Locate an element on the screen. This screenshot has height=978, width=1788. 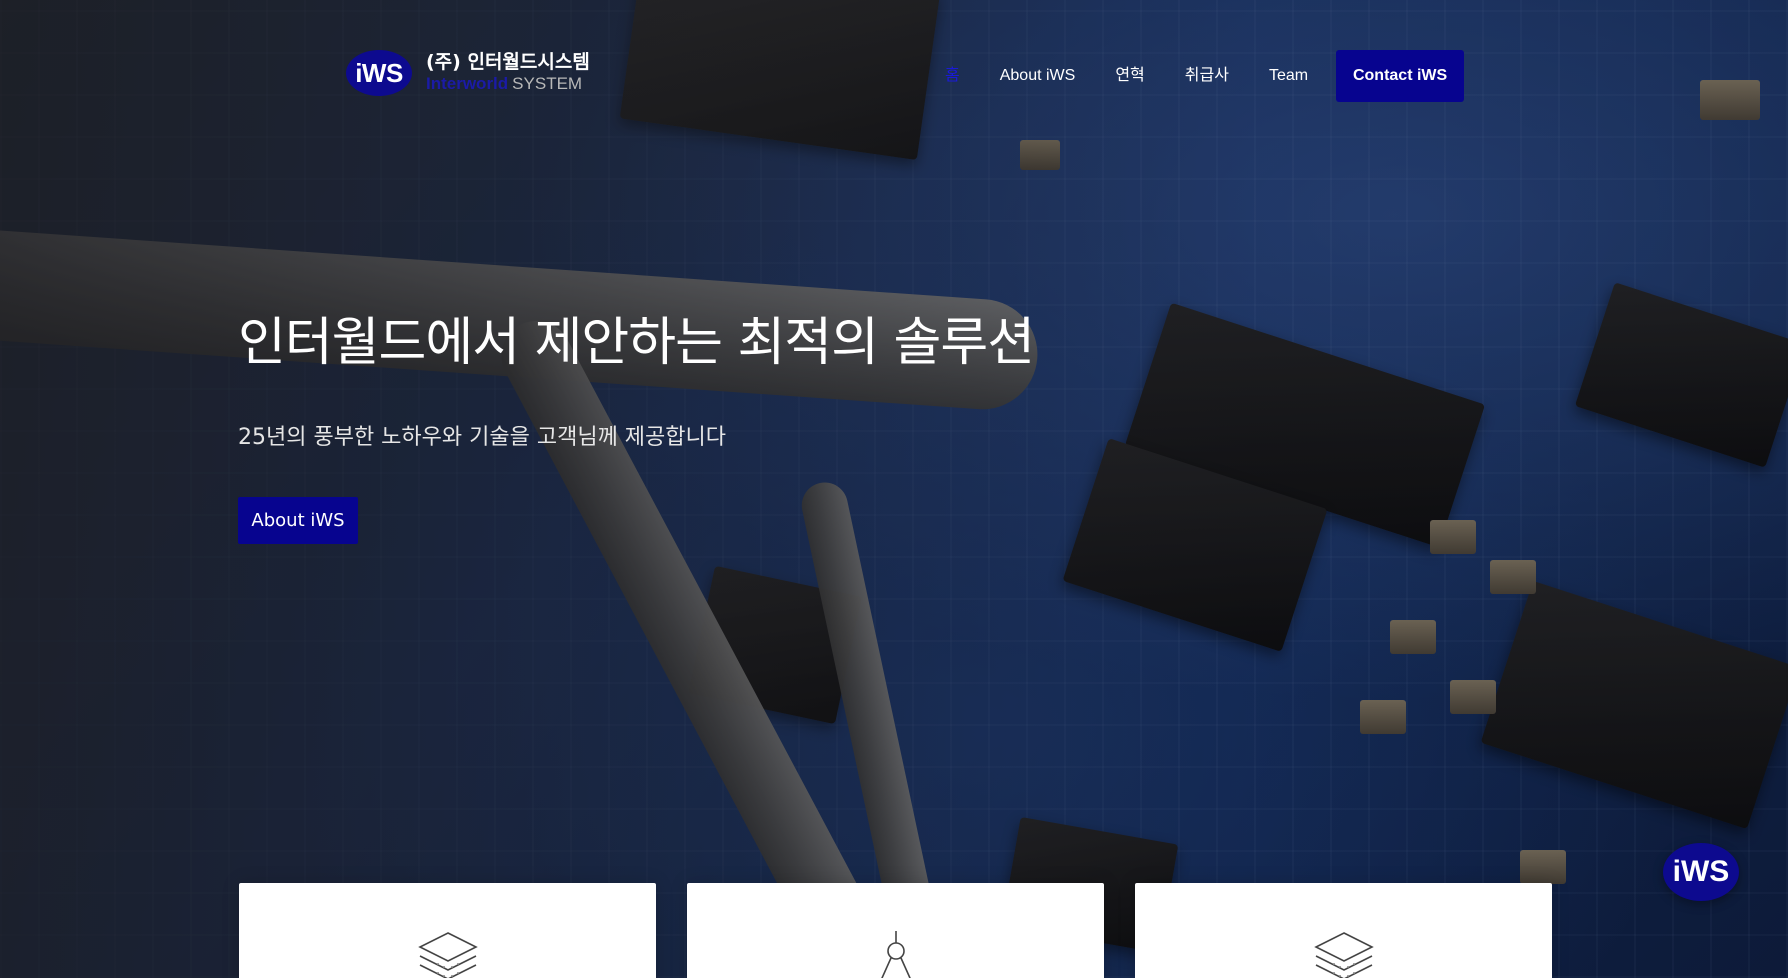
logo-text: (주) 인터월드시스템 Interworld SYSTEM is located at coordinates (508, 72).